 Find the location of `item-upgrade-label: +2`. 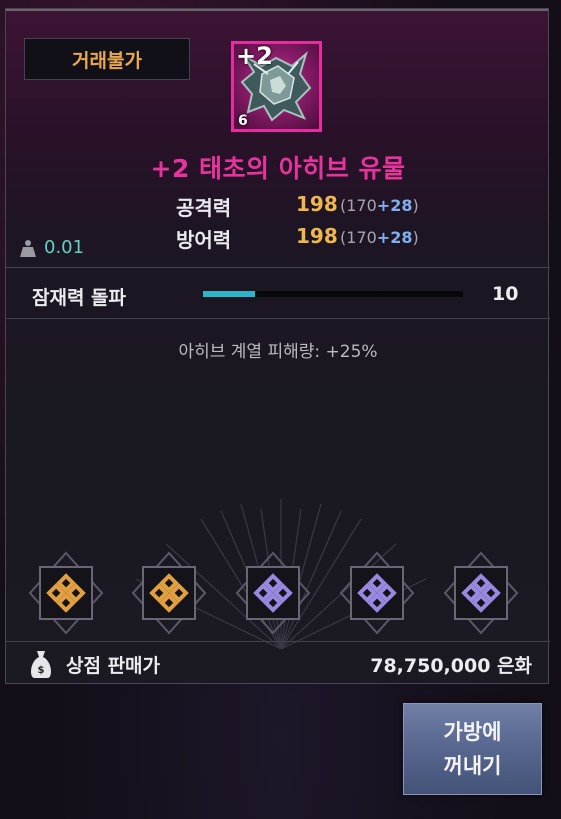

item-upgrade-label: +2 is located at coordinates (254, 56).